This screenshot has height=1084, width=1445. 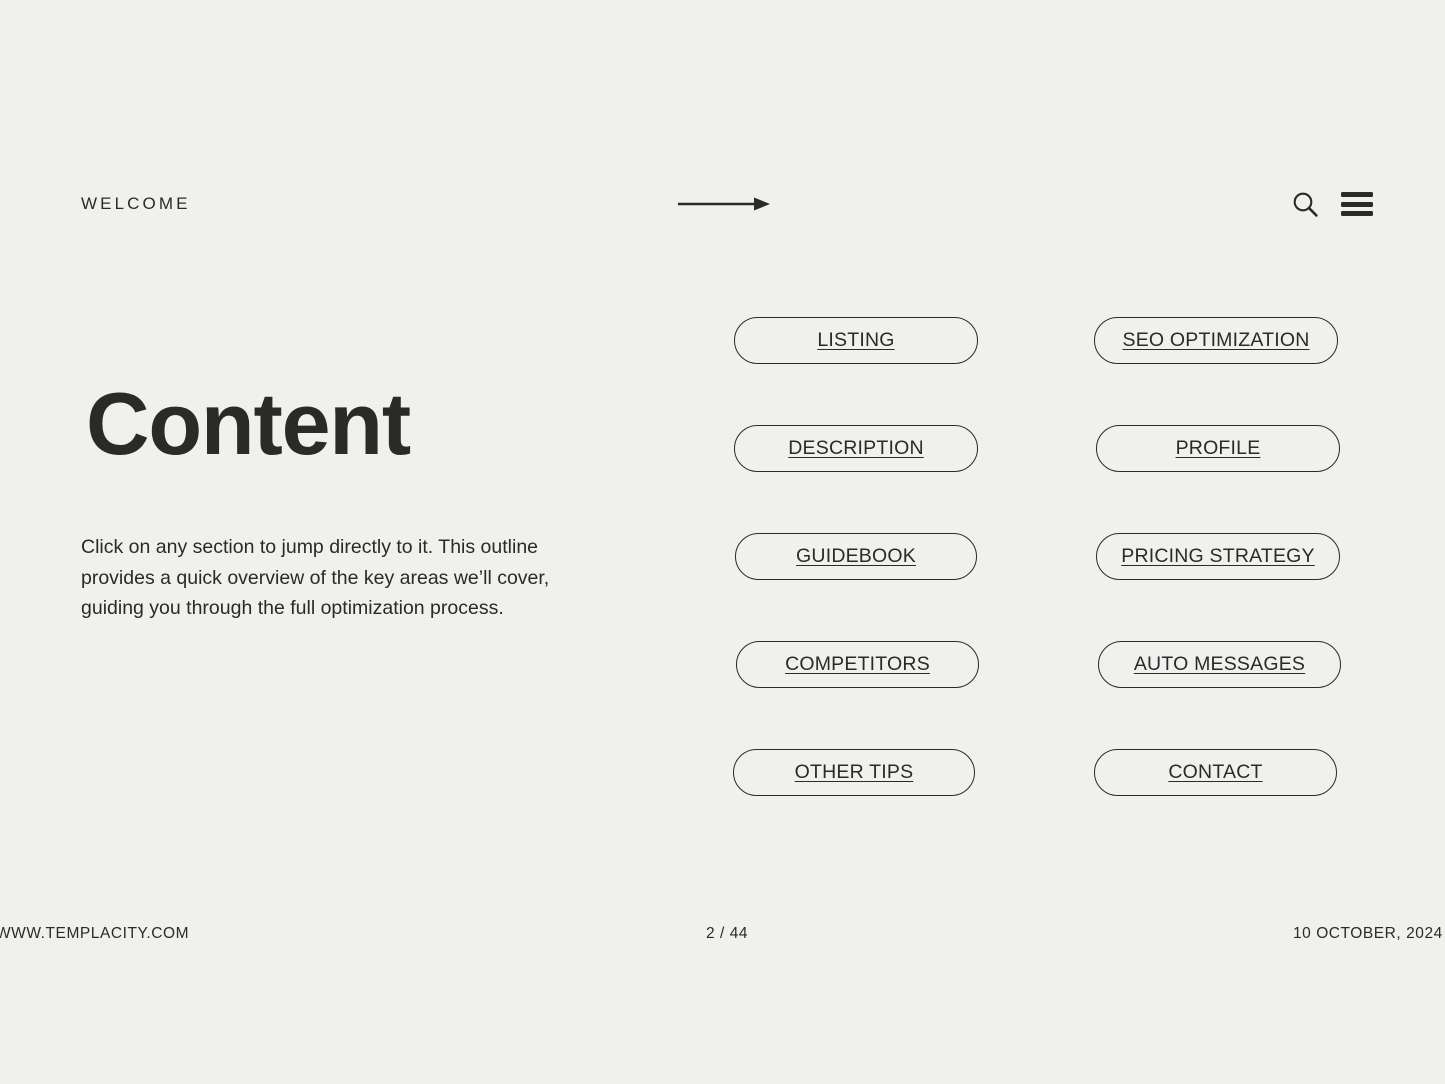 I want to click on toc-link-label: SEO OPTIMIZATION, so click(x=1216, y=340).